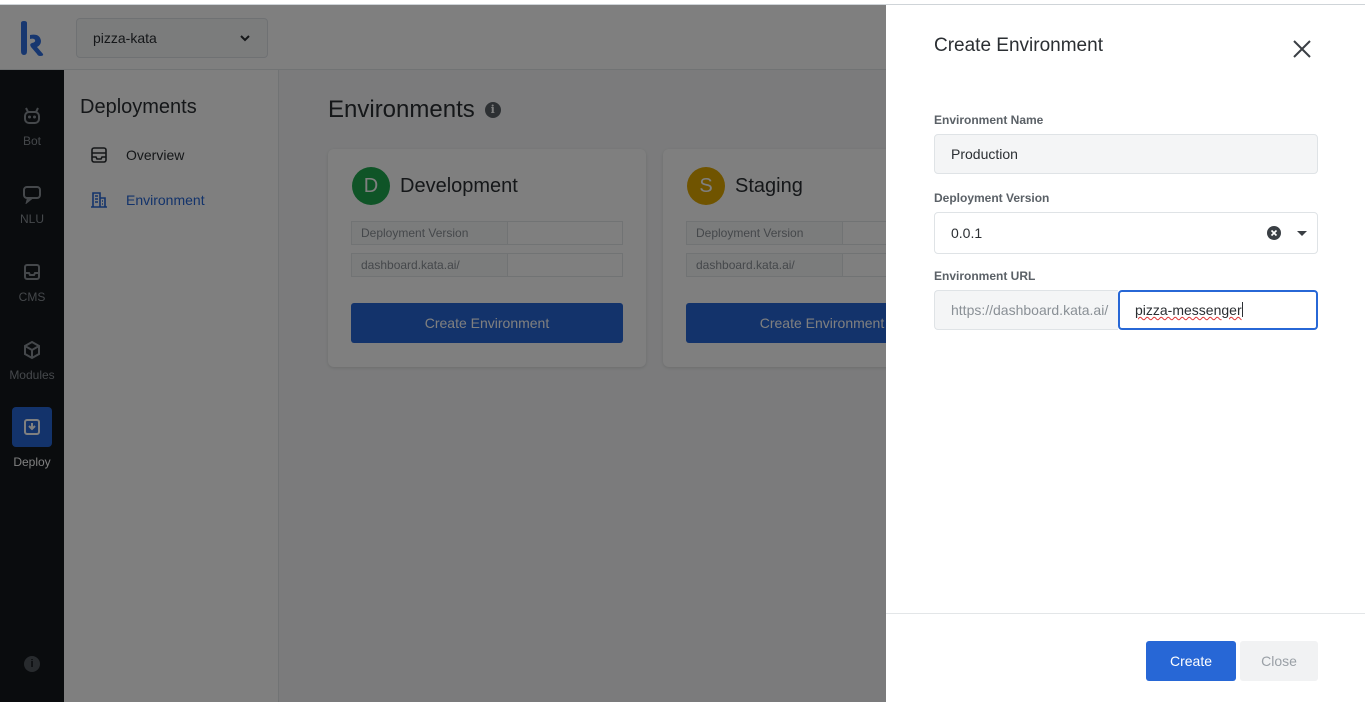  I want to click on deployment-version-select: 0.0.1, so click(1126, 233).